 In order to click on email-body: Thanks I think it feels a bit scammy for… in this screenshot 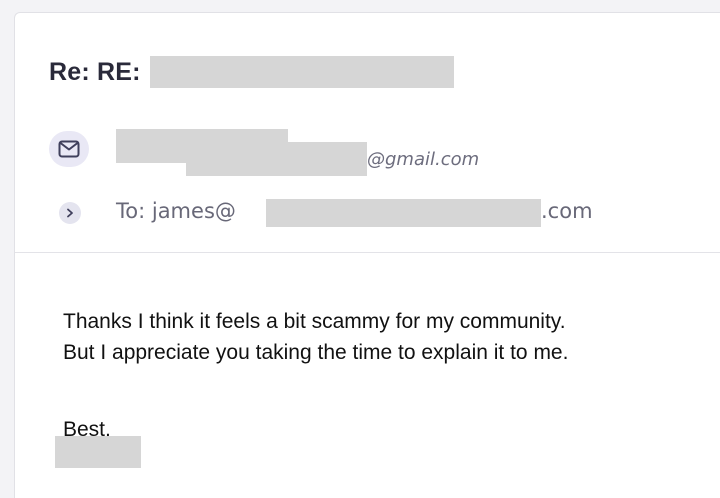, I will do `click(315, 337)`.